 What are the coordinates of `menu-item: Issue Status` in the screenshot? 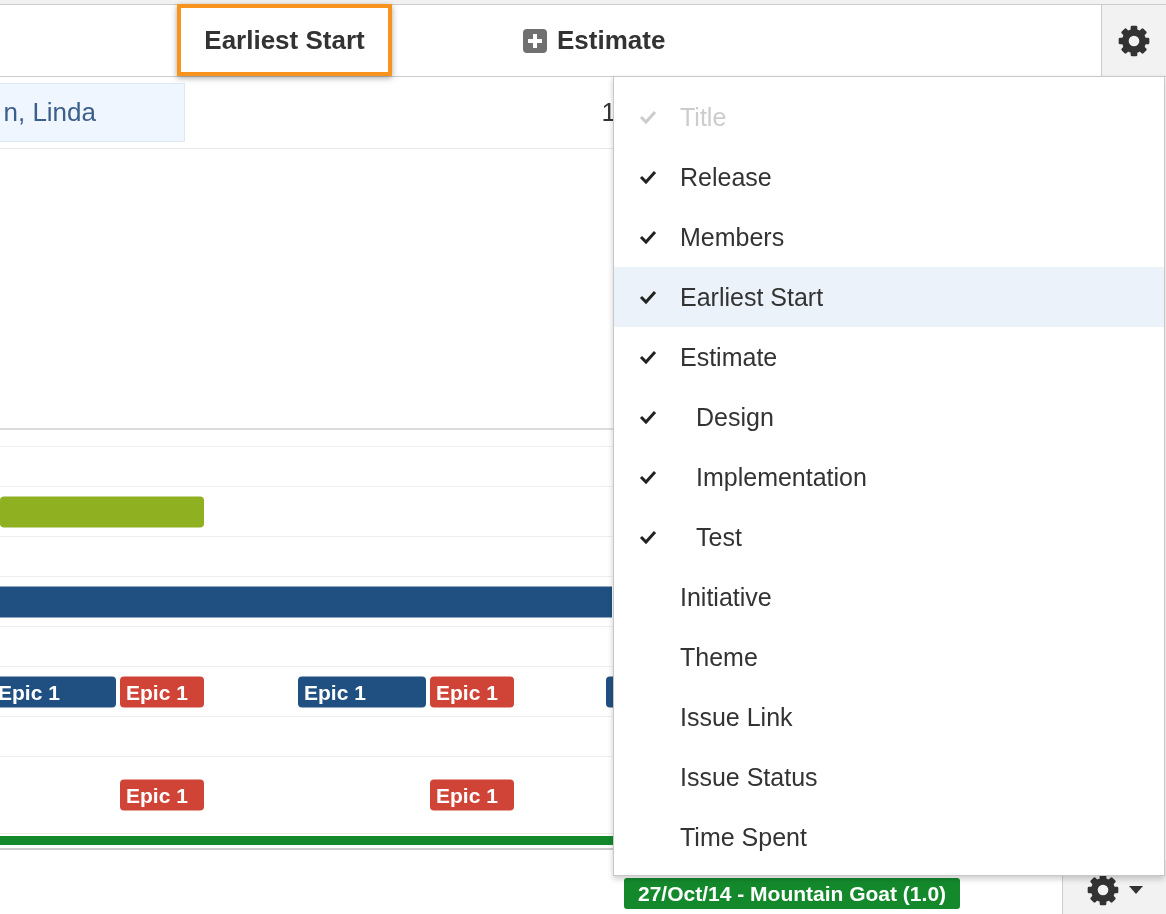 It's located at (889, 777).